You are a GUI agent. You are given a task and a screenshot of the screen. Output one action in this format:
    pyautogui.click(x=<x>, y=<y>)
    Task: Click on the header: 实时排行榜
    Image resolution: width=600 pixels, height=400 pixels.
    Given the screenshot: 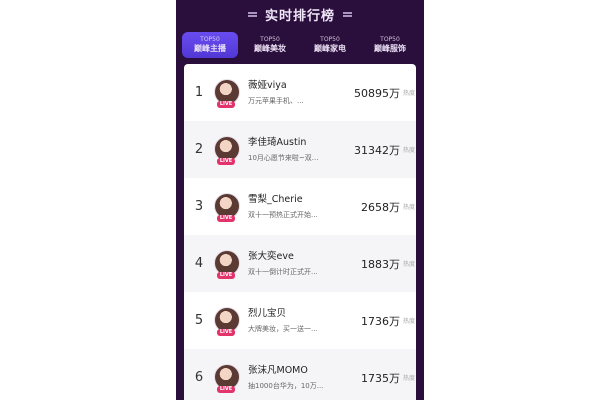 What is the action you would take?
    pyautogui.click(x=300, y=14)
    